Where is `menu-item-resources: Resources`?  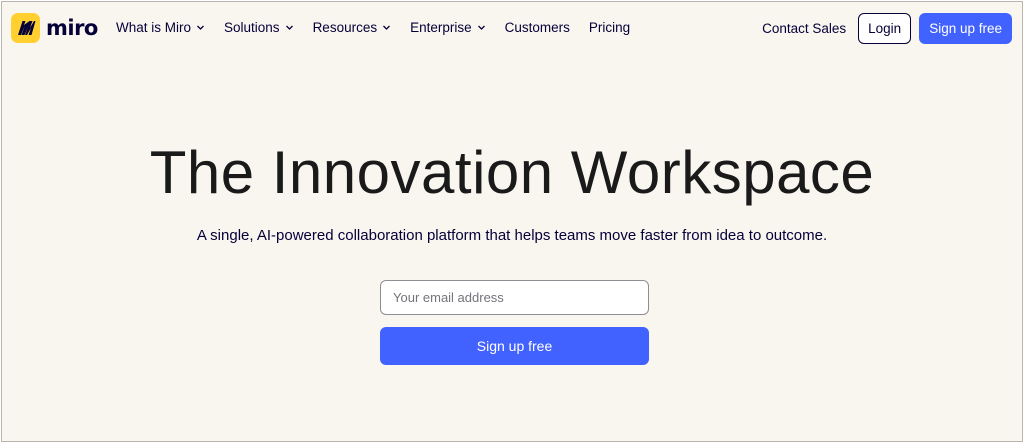
menu-item-resources: Resources is located at coordinates (352, 27).